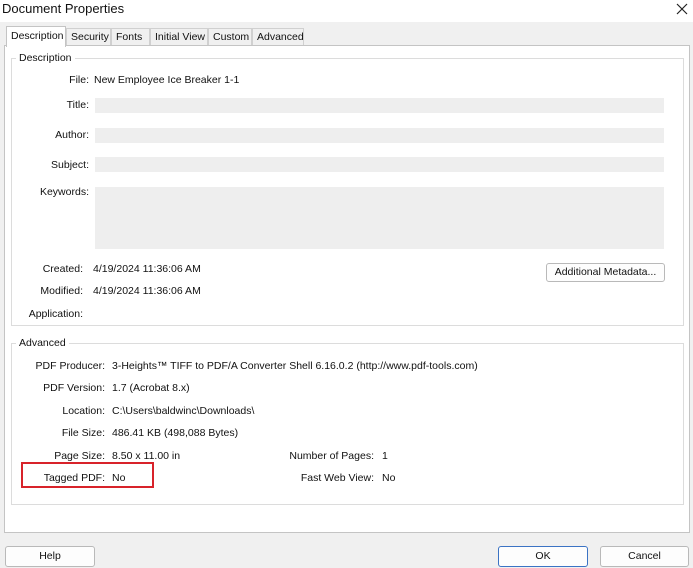 The width and height of the screenshot is (693, 568). I want to click on help-button: Help, so click(50, 556).